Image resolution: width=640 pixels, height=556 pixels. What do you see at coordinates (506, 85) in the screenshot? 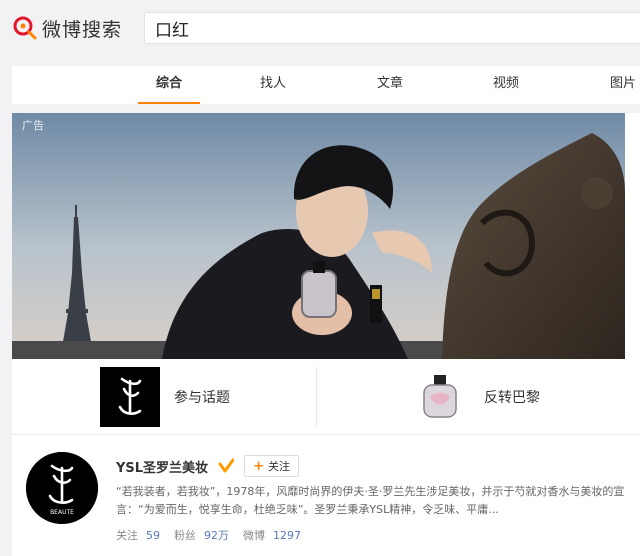
I see `tab-videos: 视频` at bounding box center [506, 85].